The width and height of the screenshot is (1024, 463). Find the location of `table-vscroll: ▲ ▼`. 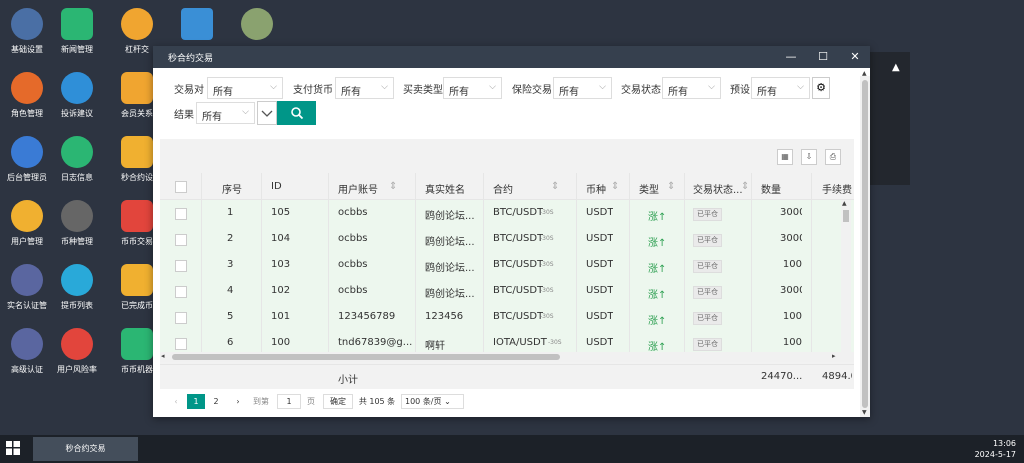

table-vscroll: ▲ ▼ is located at coordinates (846, 278).